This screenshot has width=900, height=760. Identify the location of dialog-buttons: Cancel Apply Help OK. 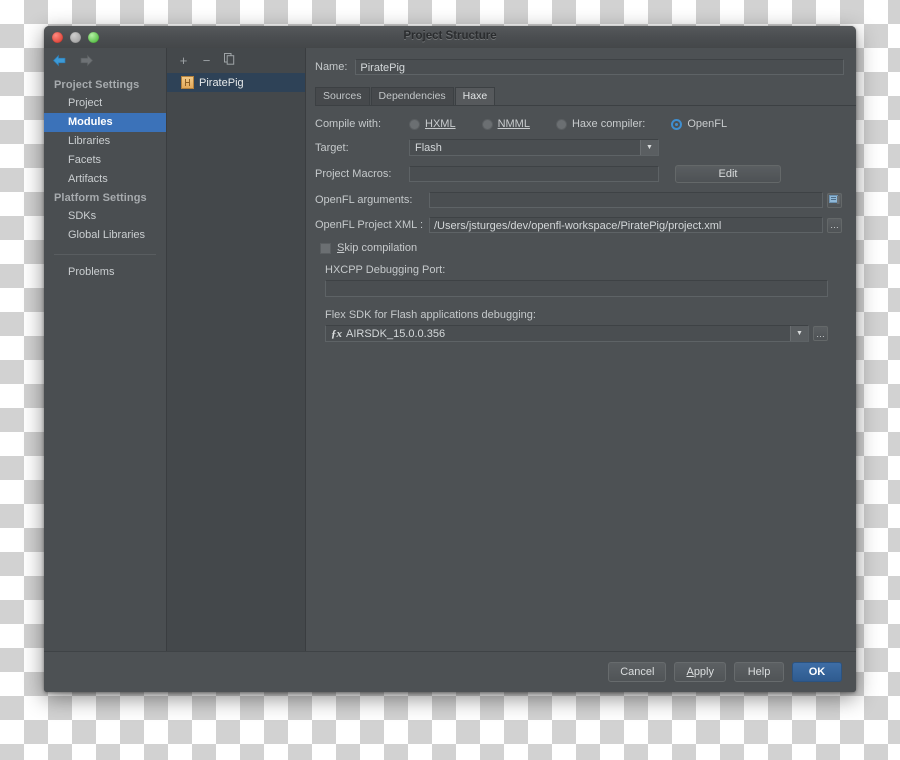
(725, 672).